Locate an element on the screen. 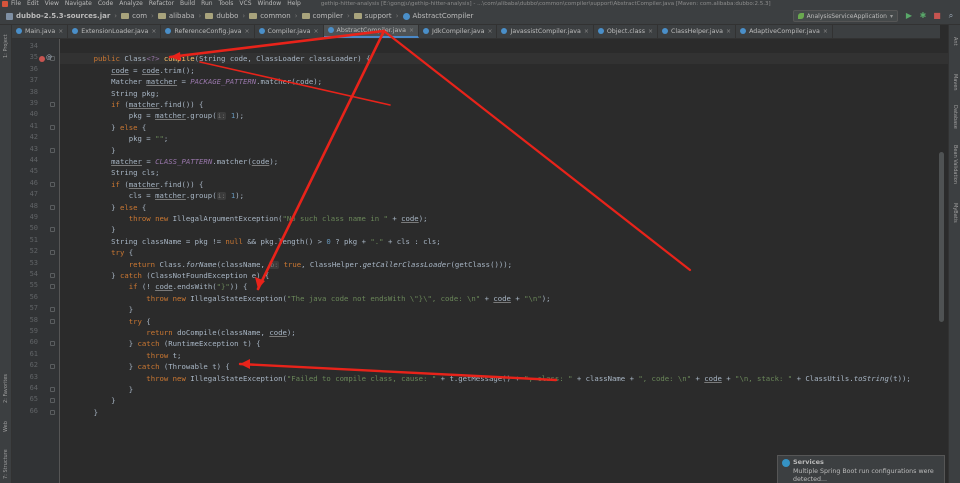 The height and width of the screenshot is (483, 960). line-number: 56 is located at coordinates (33, 296).